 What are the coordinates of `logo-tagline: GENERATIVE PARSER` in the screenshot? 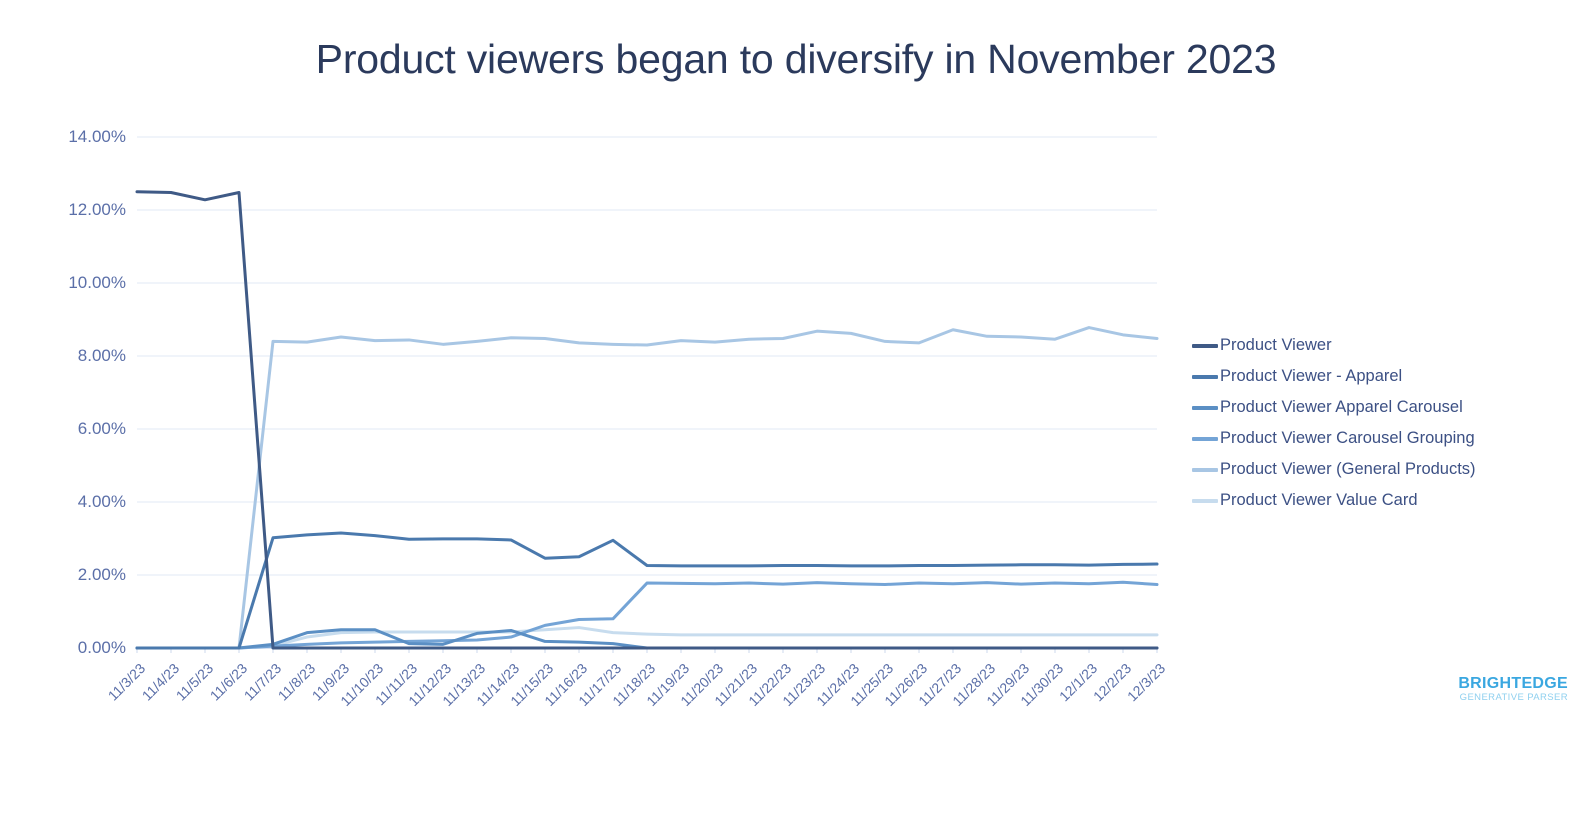 It's located at (1513, 697).